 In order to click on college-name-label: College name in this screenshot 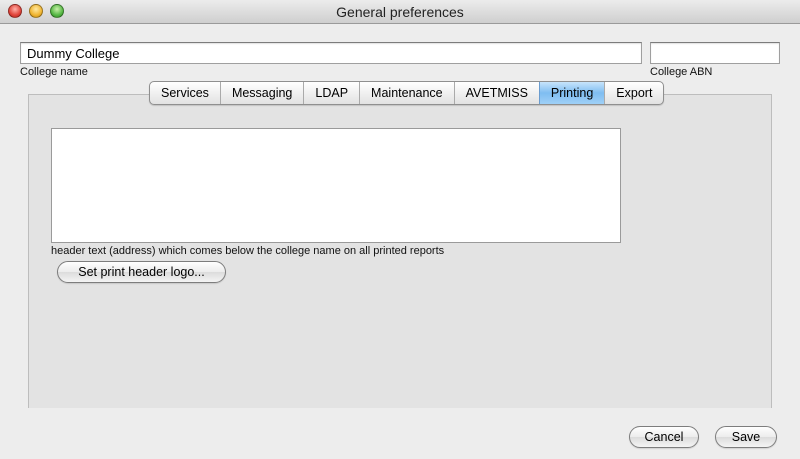, I will do `click(54, 72)`.